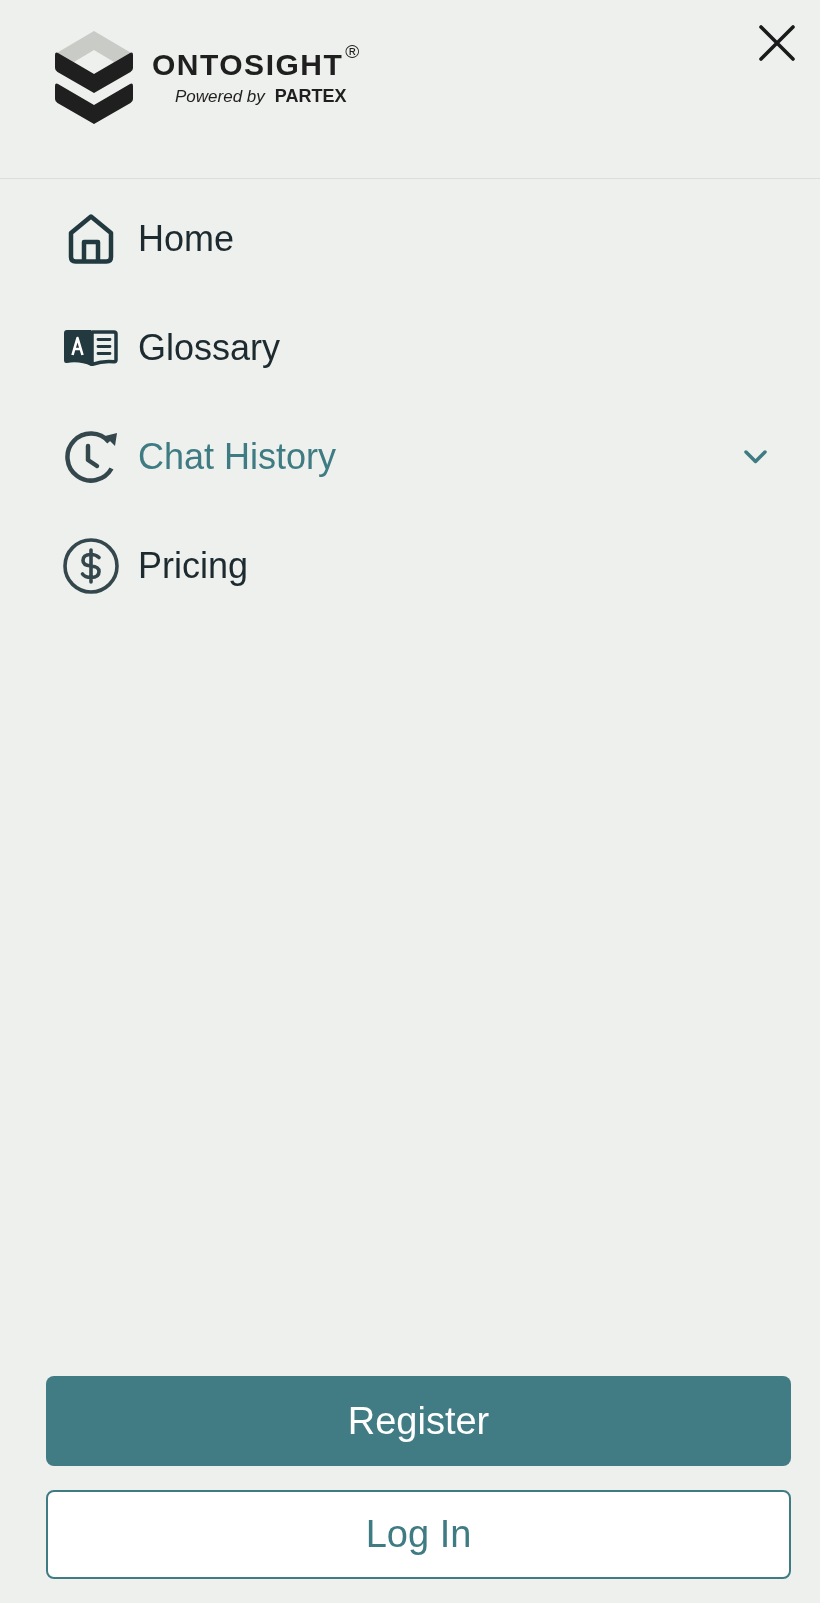 This screenshot has height=1603, width=820. I want to click on login-button: Log In, so click(418, 1534).